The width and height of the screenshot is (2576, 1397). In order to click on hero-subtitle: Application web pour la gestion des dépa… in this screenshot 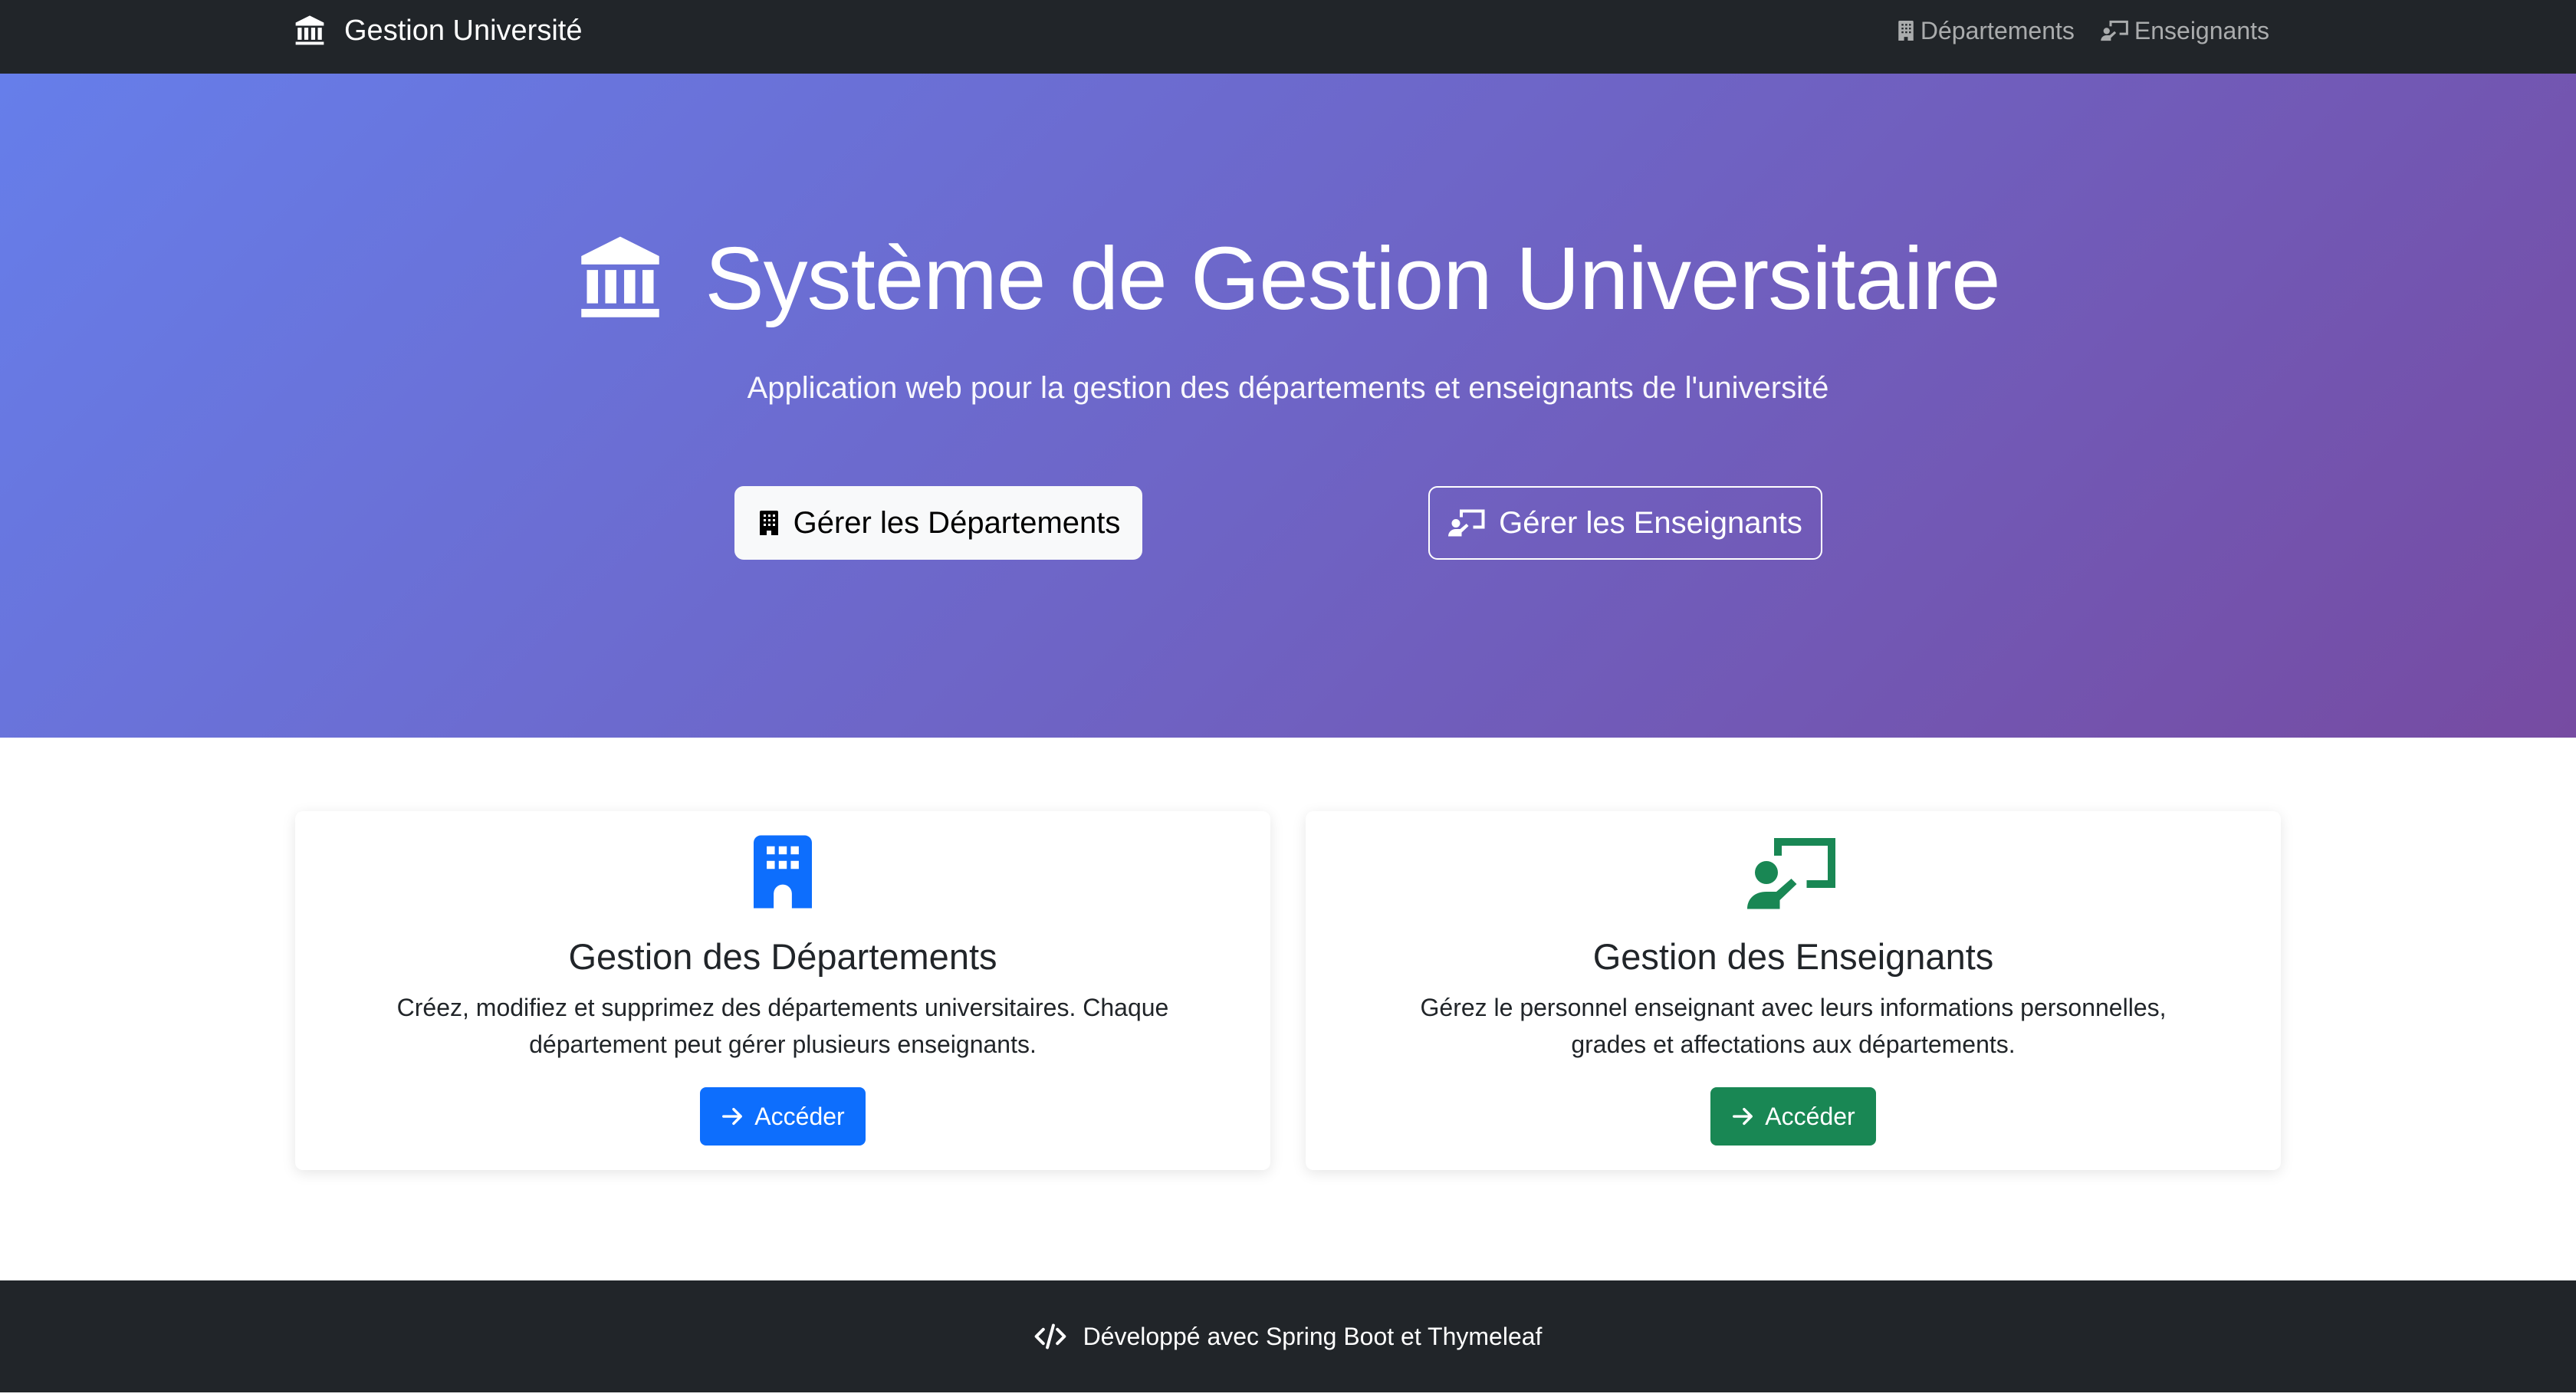, I will do `click(1288, 388)`.